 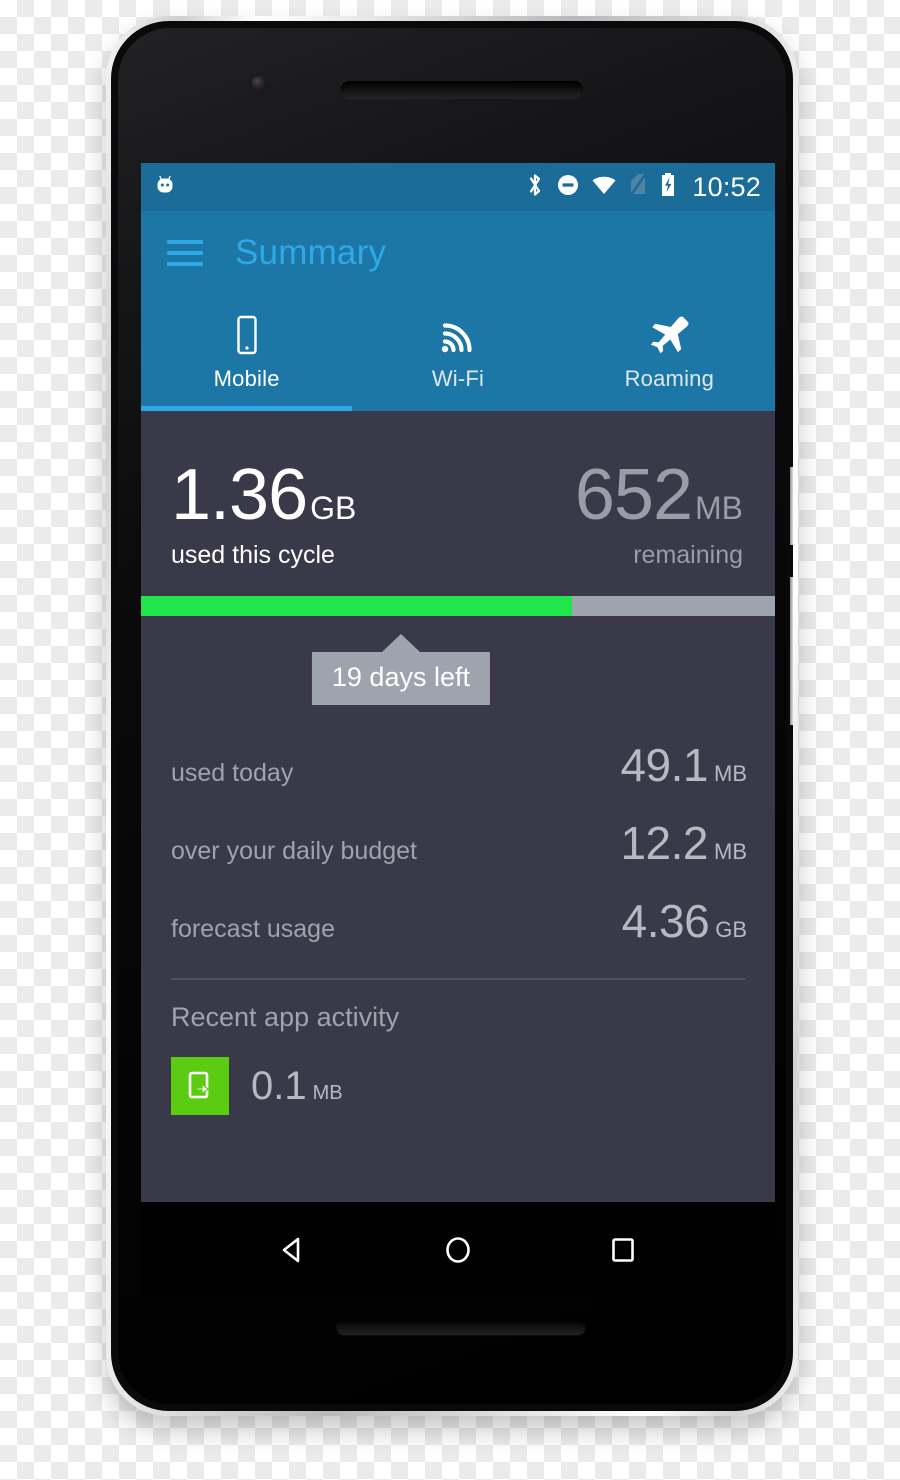 What do you see at coordinates (791, 506) in the screenshot?
I see `power-button` at bounding box center [791, 506].